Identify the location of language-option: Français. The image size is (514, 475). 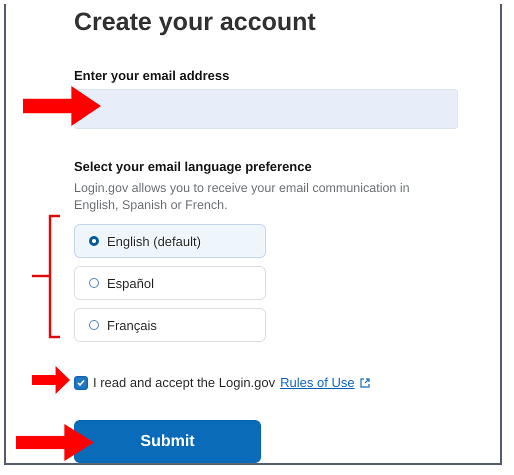
(170, 325).